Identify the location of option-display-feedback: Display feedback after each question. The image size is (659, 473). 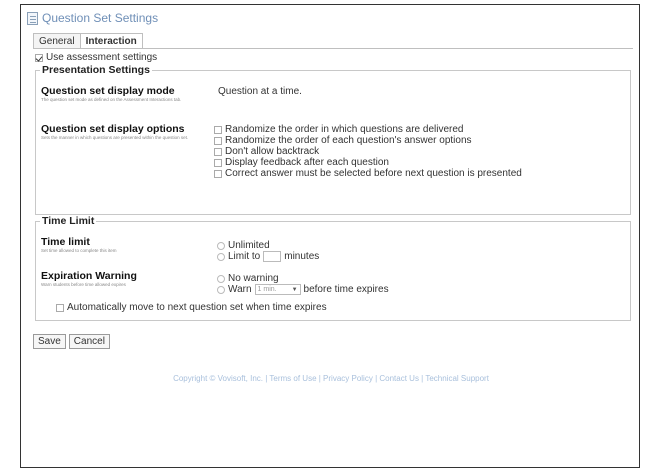
(368, 162).